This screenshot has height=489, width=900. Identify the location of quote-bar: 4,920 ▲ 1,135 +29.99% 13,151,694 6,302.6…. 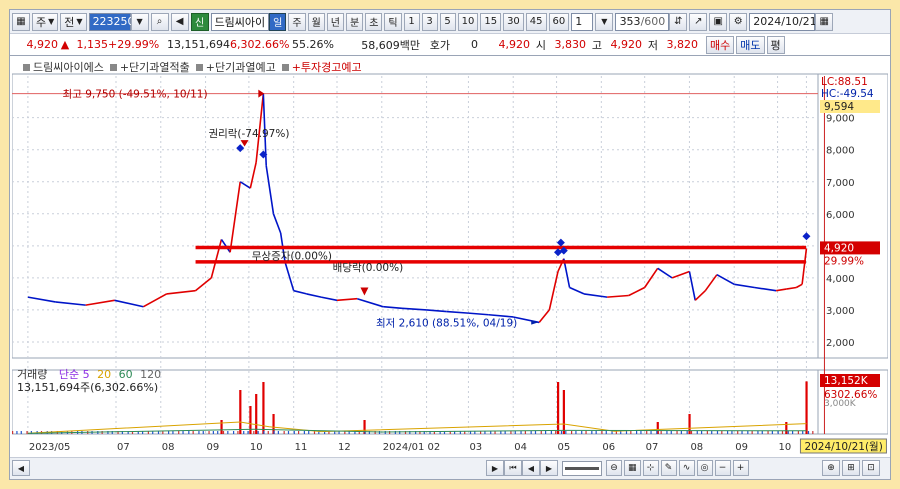
(450, 45).